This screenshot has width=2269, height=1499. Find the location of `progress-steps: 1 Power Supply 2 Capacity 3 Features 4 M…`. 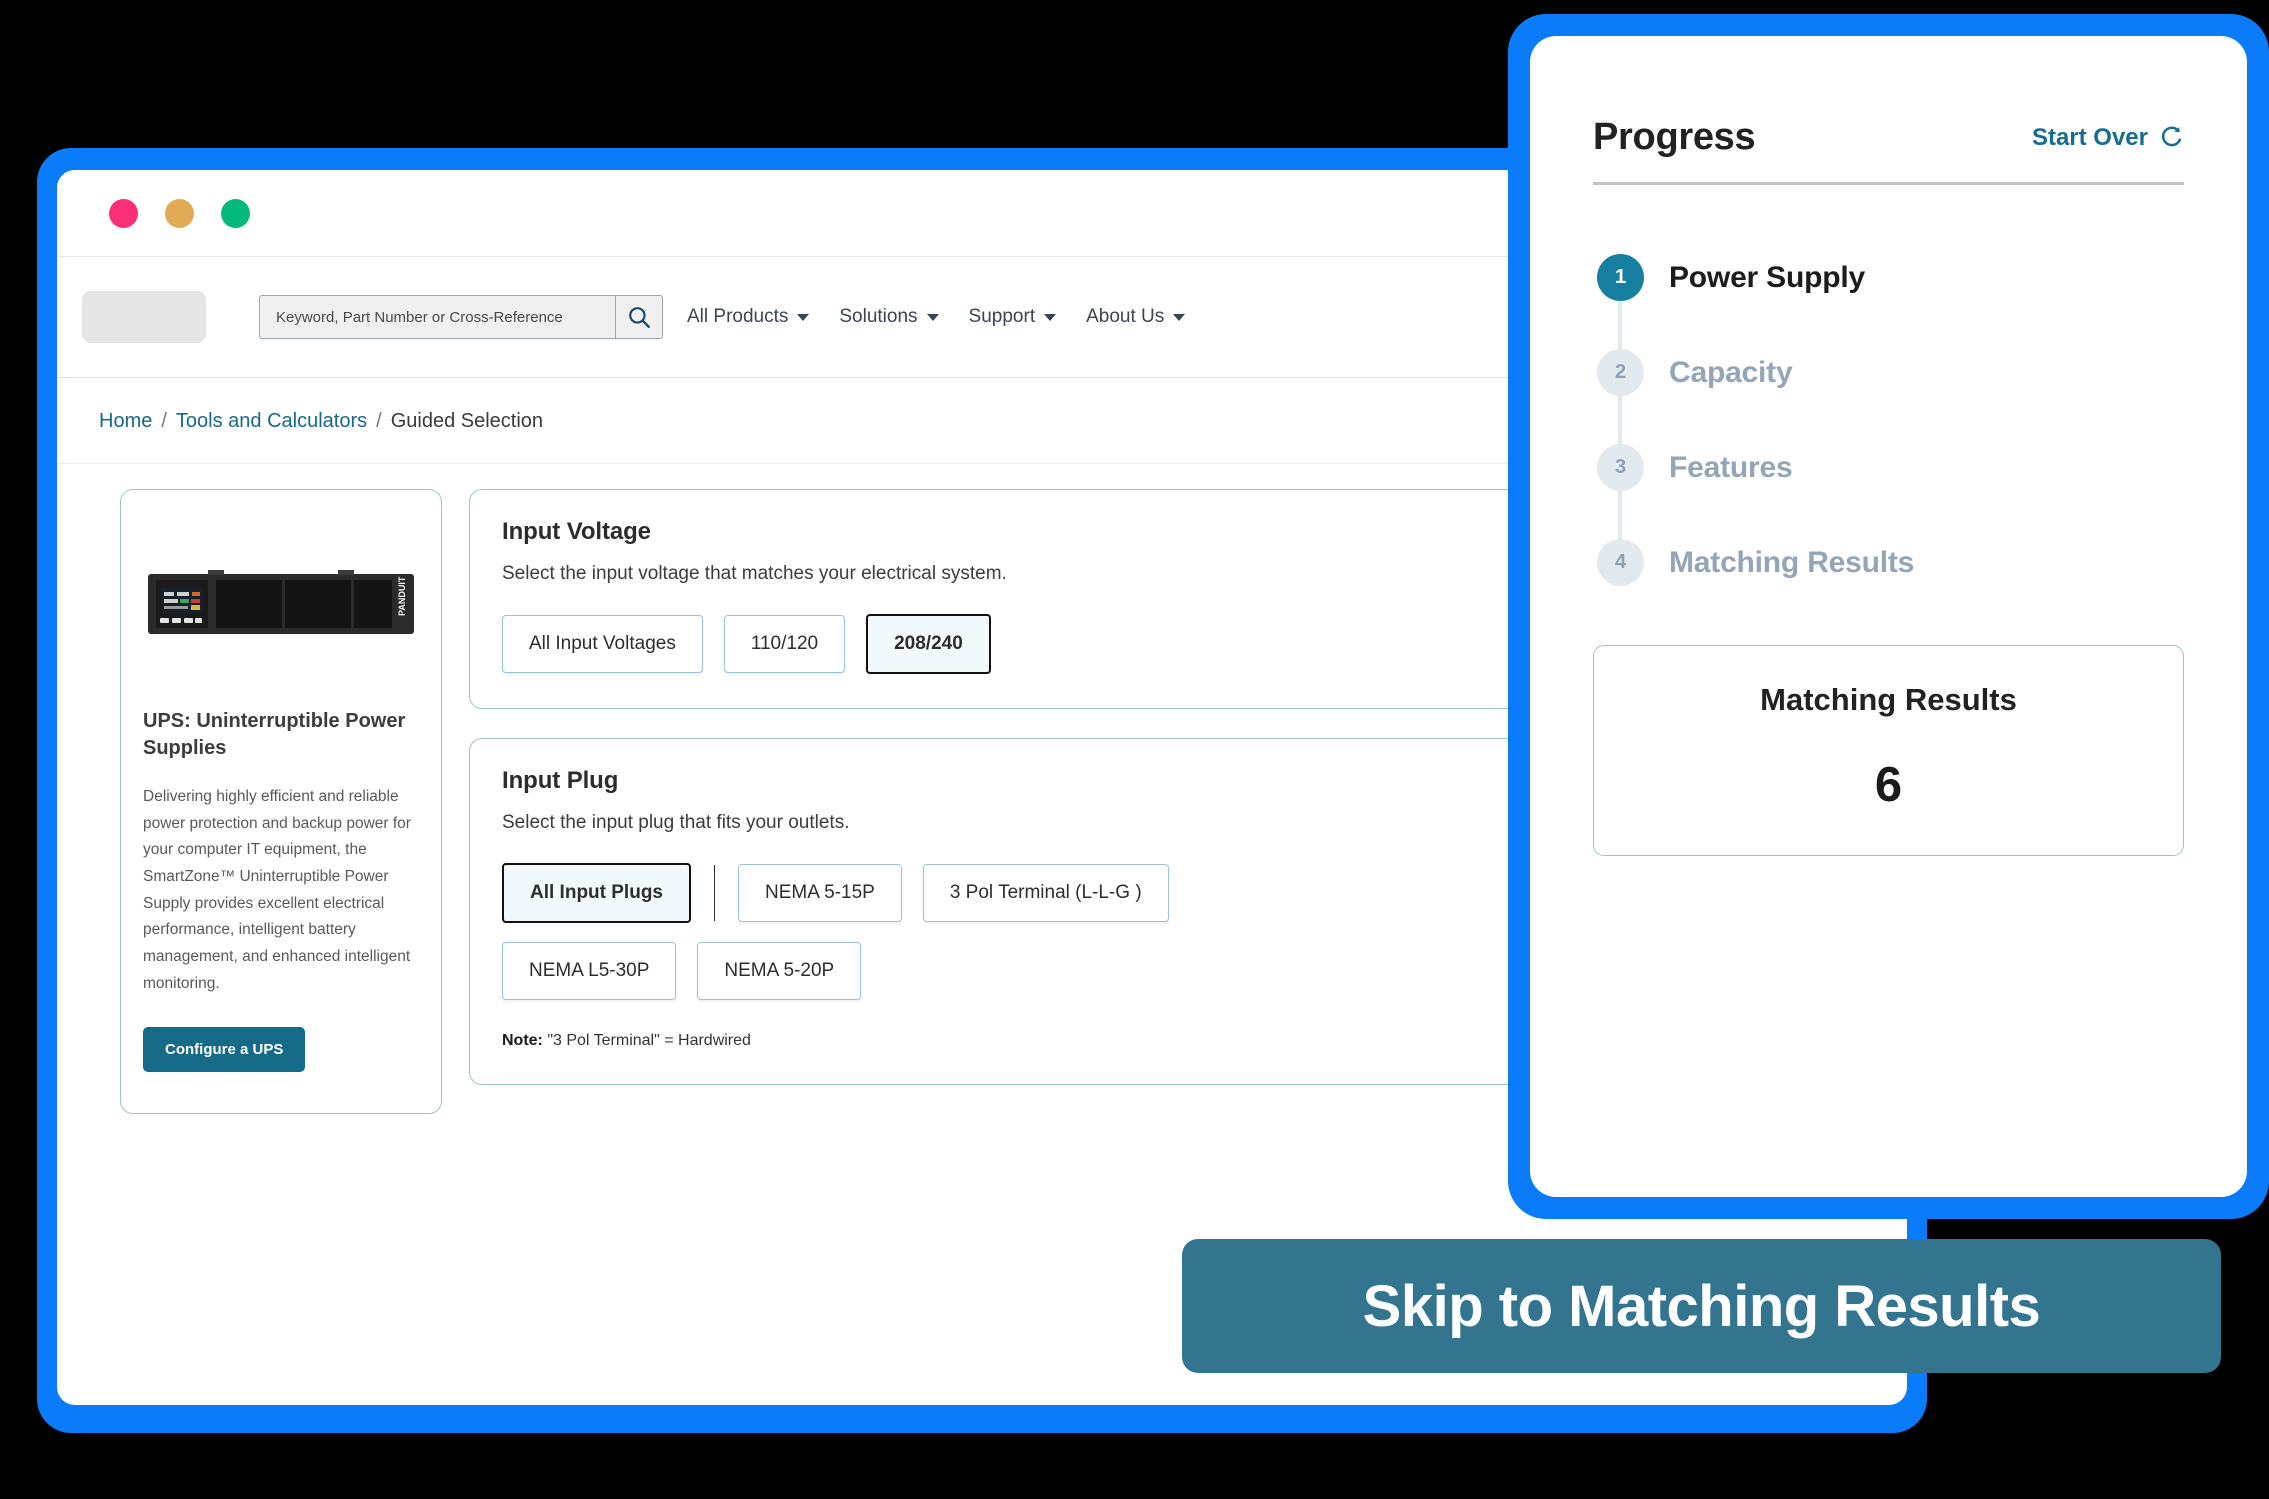

progress-steps: 1 Power Supply 2 Capacity 3 Features 4 M… is located at coordinates (1888, 420).